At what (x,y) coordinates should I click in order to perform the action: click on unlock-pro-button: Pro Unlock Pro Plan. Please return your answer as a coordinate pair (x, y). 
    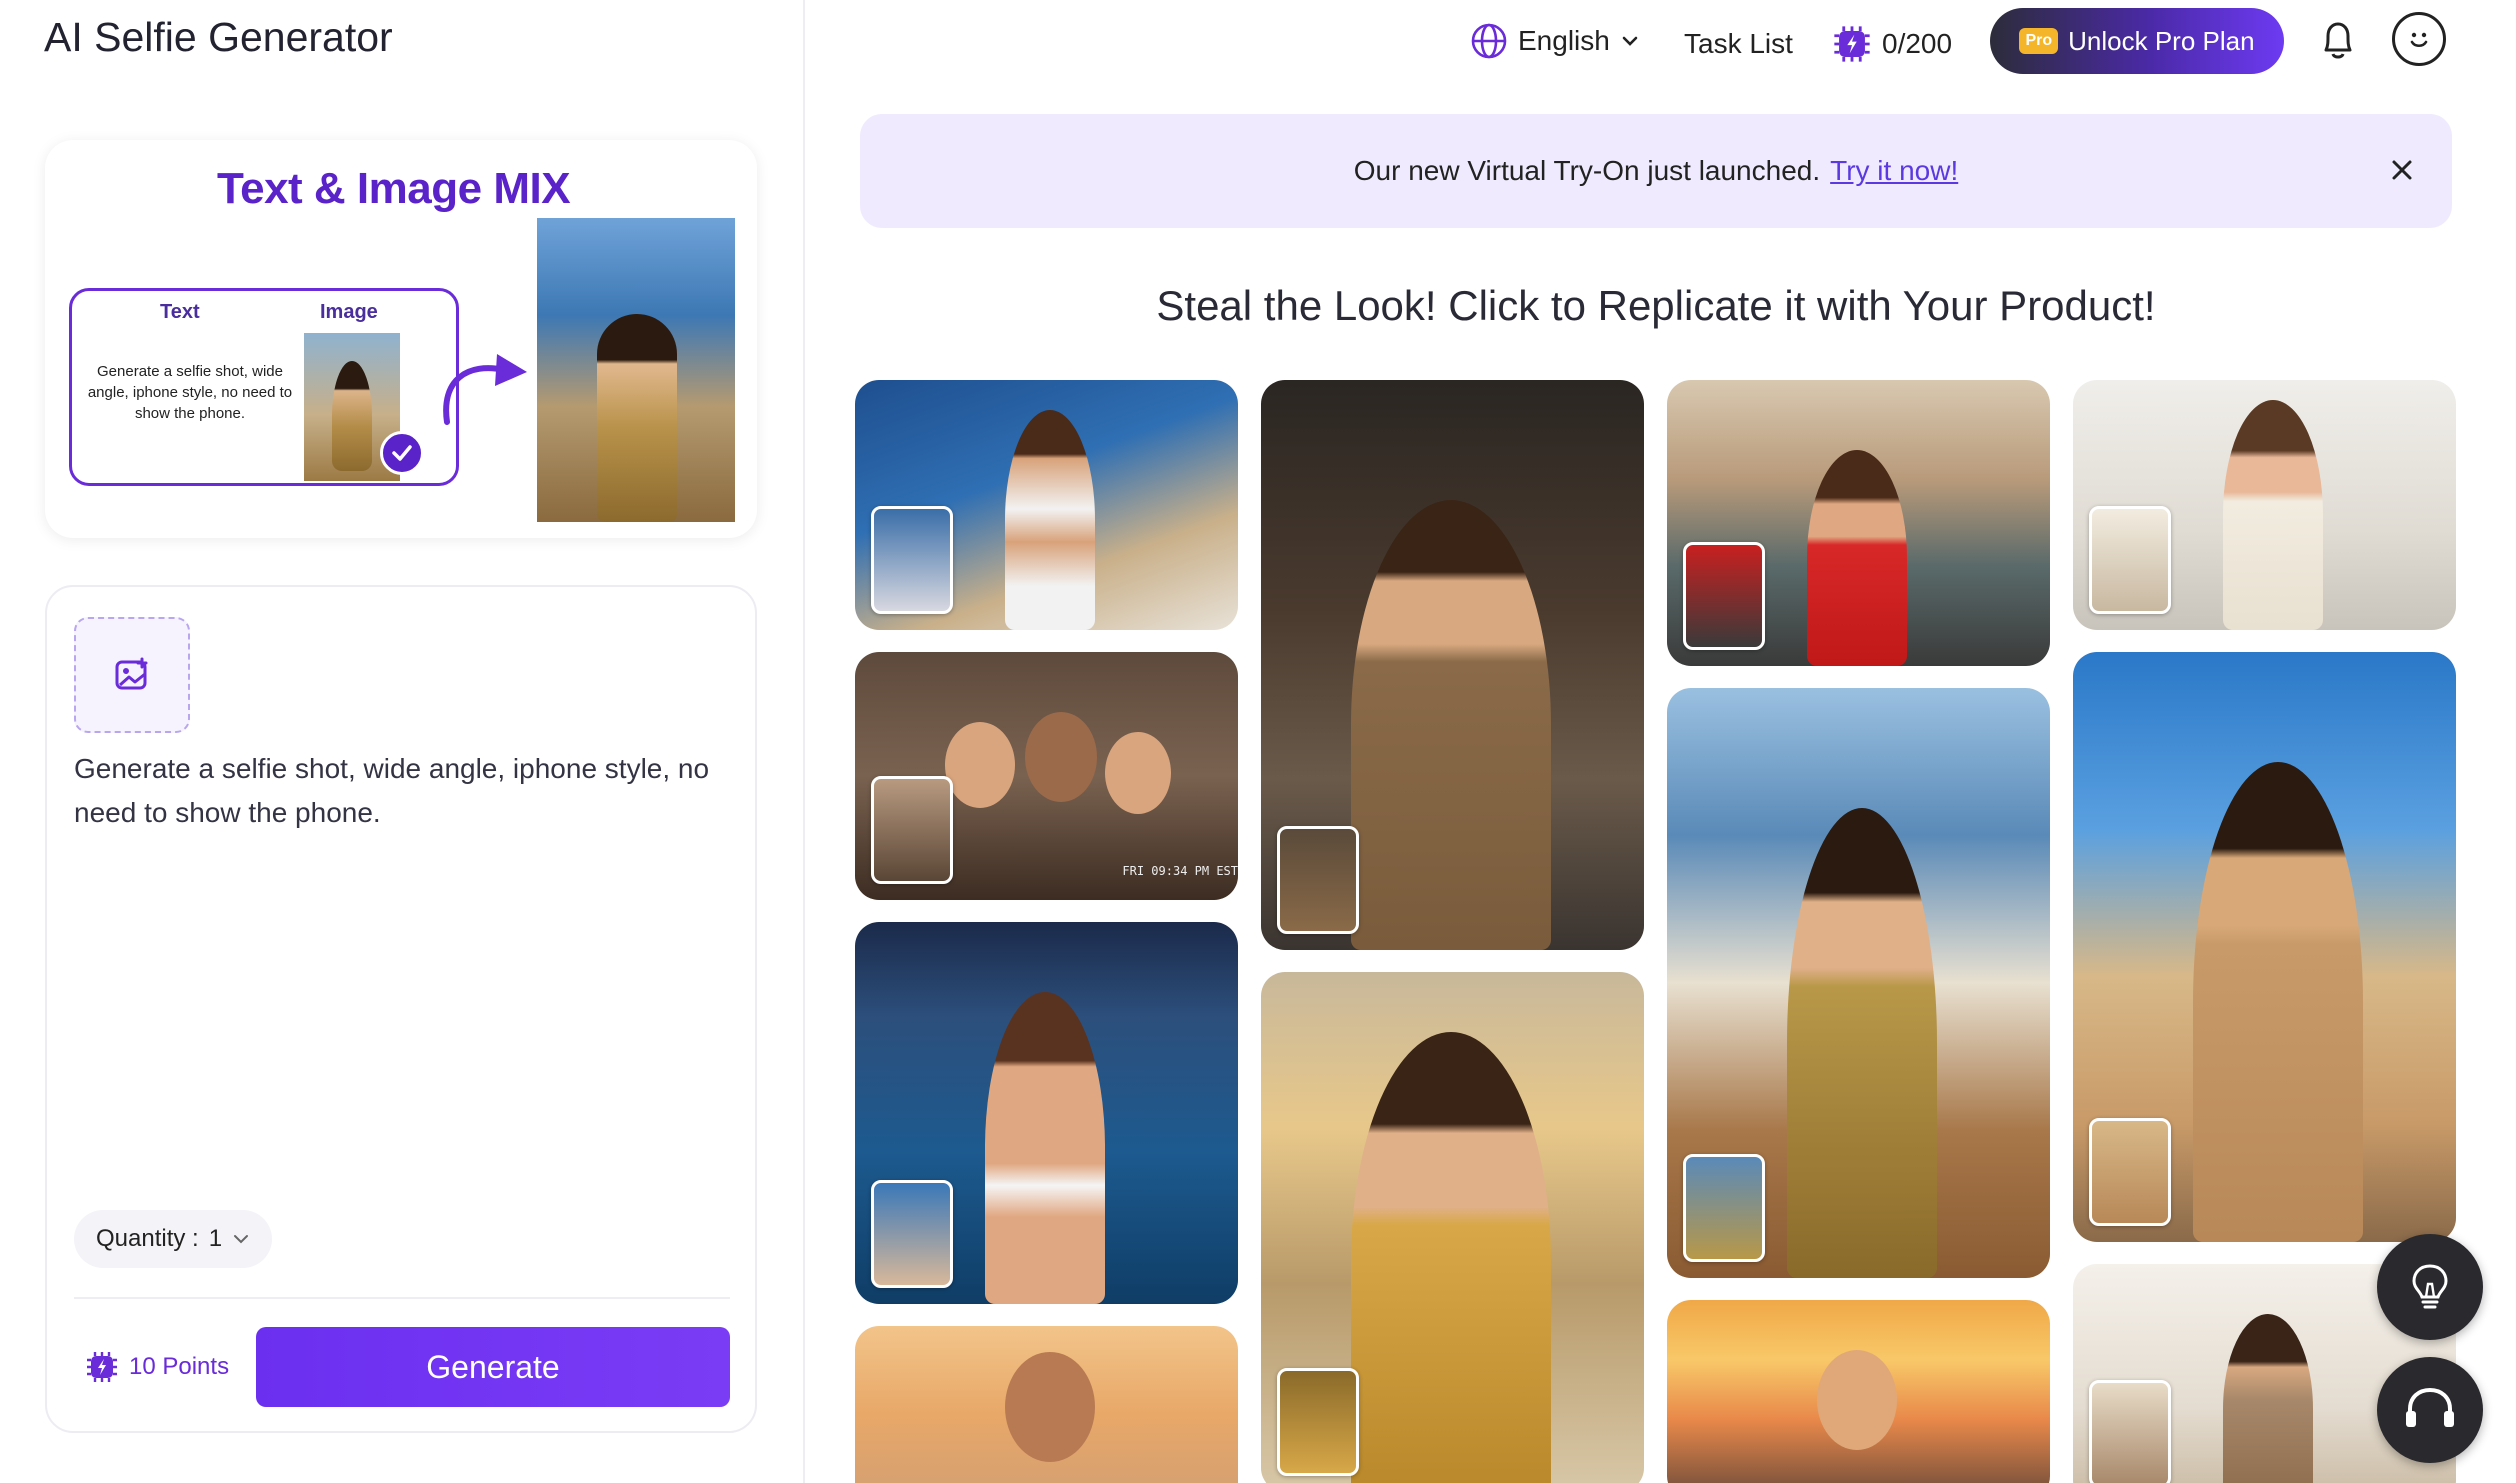
    Looking at the image, I should click on (2137, 41).